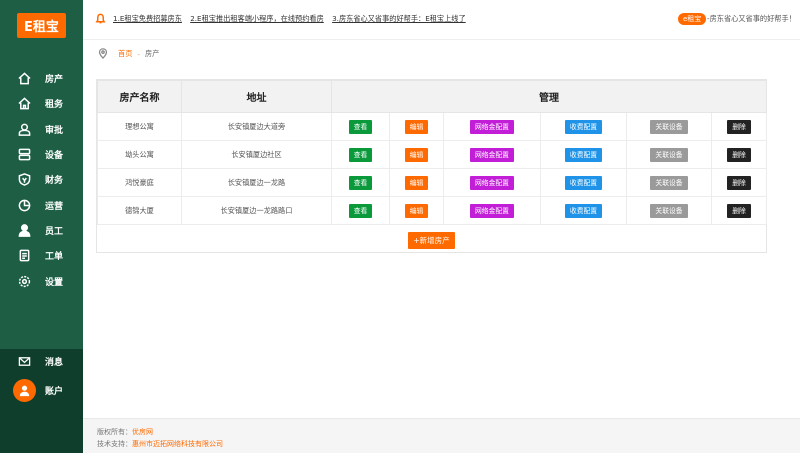  What do you see at coordinates (24, 205) in the screenshot?
I see `pie-chart-icon` at bounding box center [24, 205].